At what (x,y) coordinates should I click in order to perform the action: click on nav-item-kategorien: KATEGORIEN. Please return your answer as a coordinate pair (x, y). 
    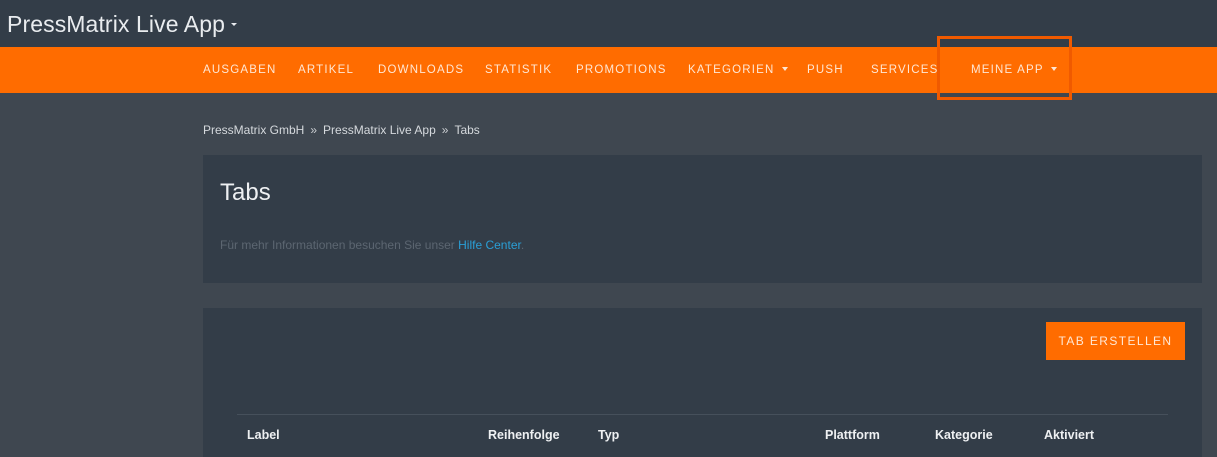
    Looking at the image, I should click on (738, 70).